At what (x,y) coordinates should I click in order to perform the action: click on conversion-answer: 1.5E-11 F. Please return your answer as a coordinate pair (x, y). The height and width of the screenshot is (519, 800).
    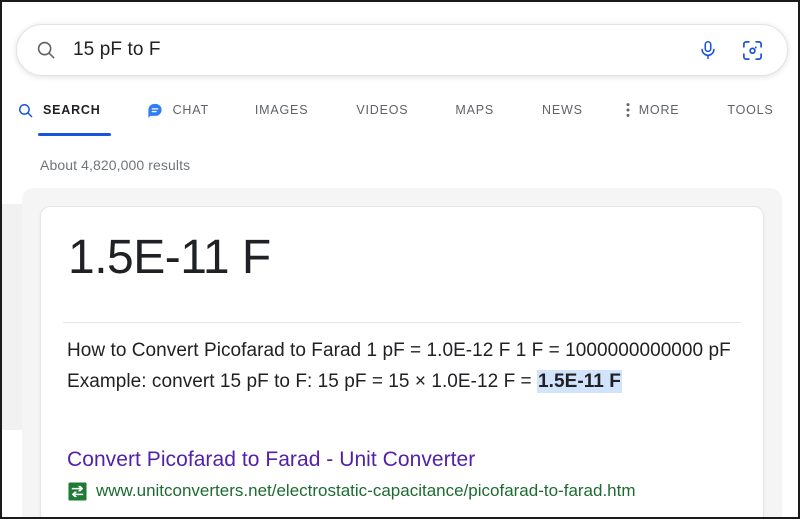
    Looking at the image, I should click on (169, 257).